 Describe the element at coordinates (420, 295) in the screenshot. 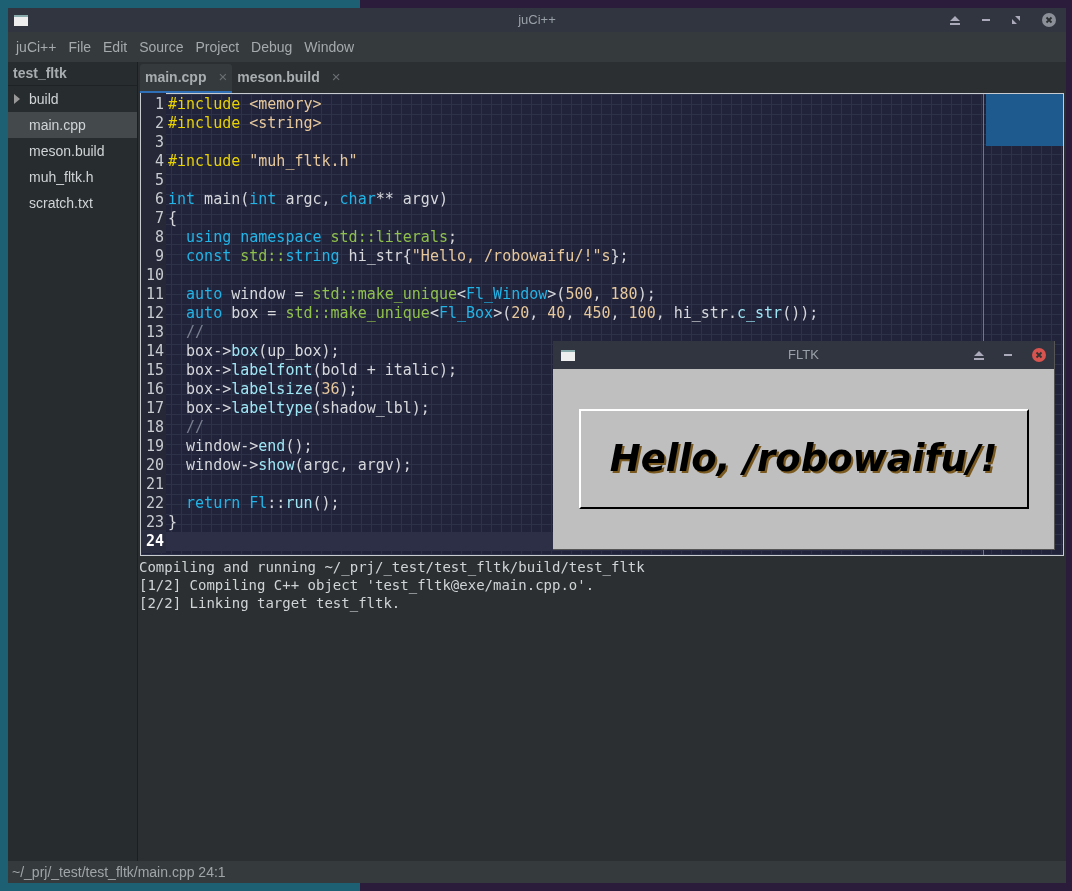

I see `code-line: auto window = std::make_unique<Fl_Window>(500, 180);` at that location.